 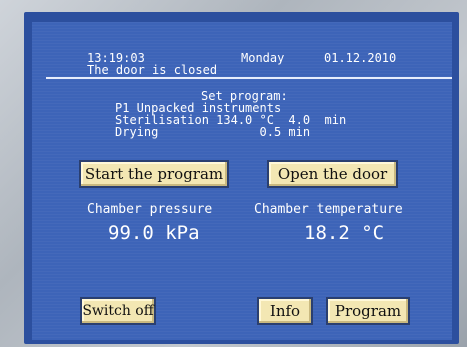 I want to click on switch-off-button: Switch off, so click(x=118, y=311).